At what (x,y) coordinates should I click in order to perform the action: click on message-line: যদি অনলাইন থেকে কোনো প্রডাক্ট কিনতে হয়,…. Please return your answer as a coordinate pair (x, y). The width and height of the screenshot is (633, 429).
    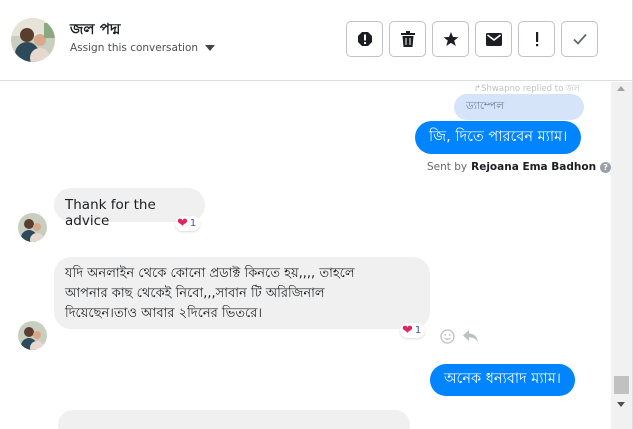
    Looking at the image, I should click on (210, 273).